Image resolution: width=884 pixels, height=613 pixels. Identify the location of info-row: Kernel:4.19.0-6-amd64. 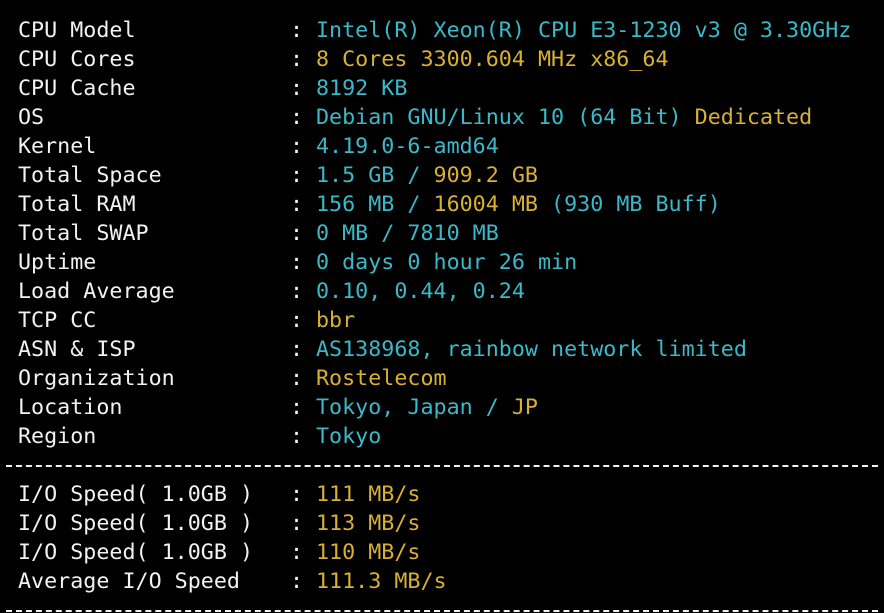
(442, 146).